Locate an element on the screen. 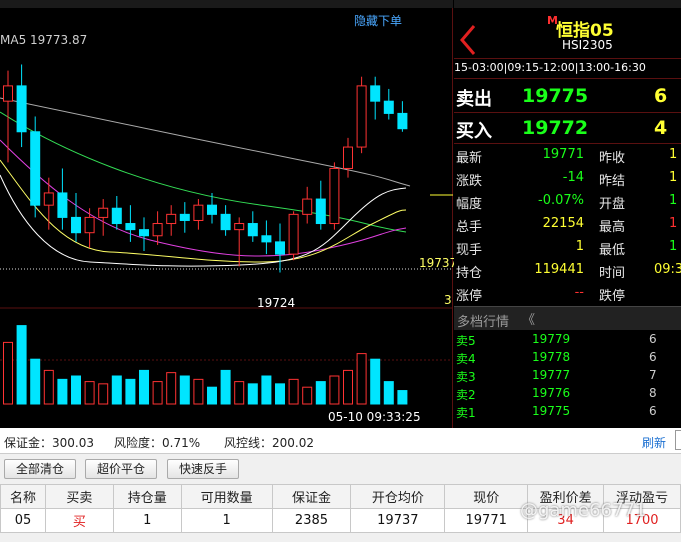 This screenshot has height=542, width=681. position-cell-last: 19771 is located at coordinates (486, 520).